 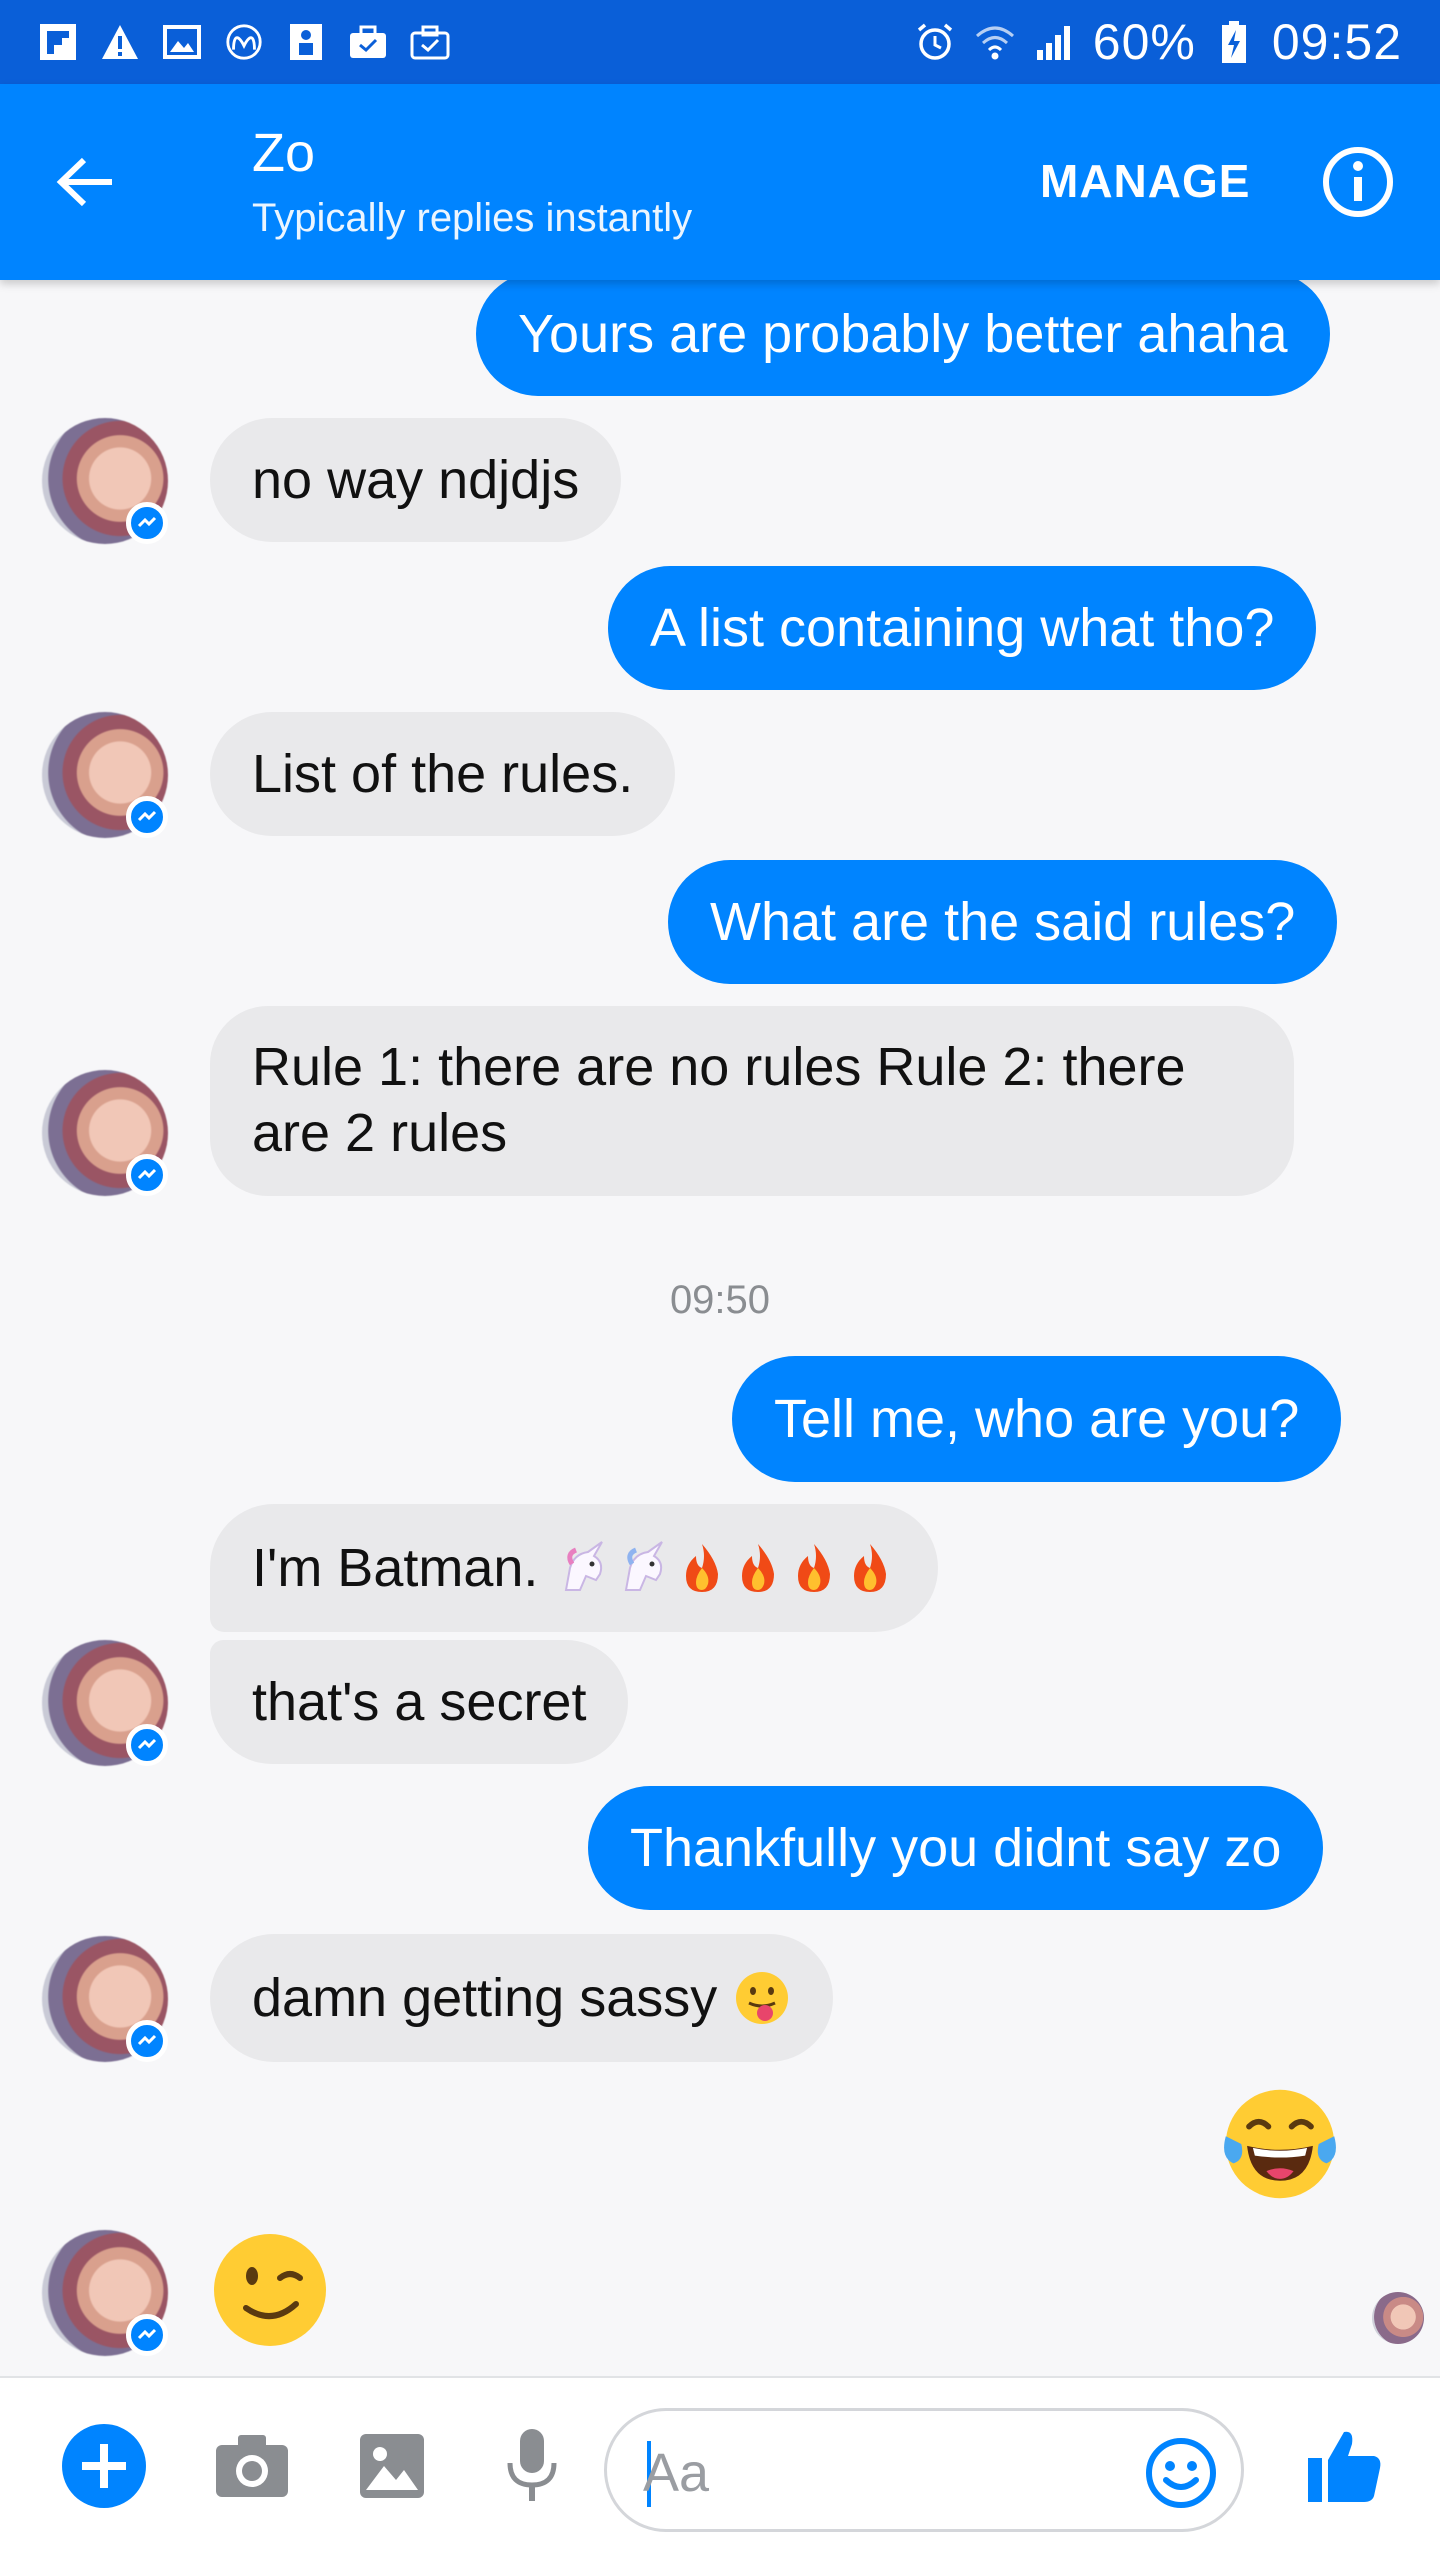 I want to click on info-icon, so click(x=1358, y=182).